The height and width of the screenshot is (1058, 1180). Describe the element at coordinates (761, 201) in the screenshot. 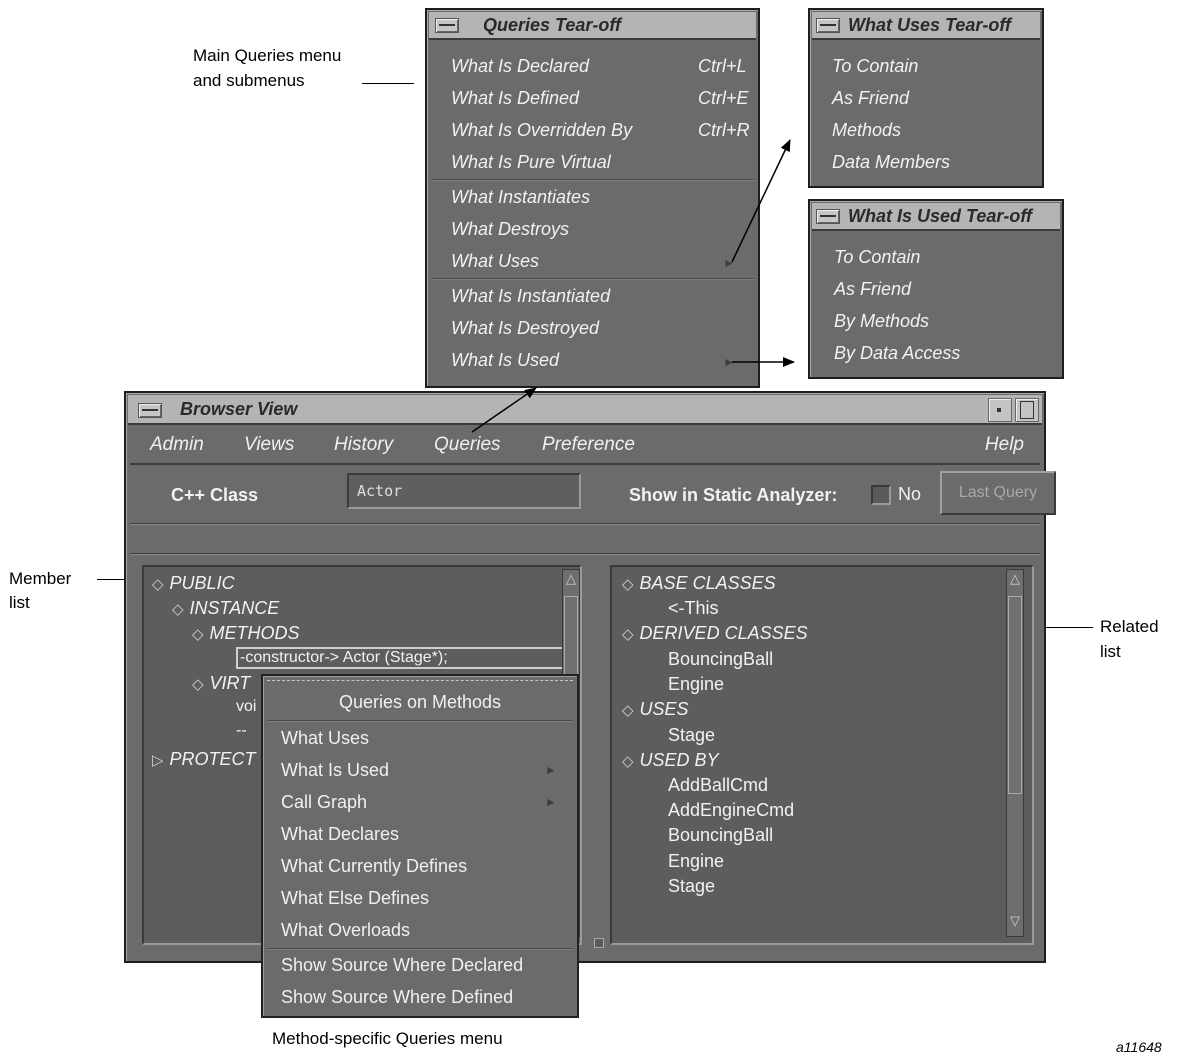

I see `arrow-what-uses` at that location.